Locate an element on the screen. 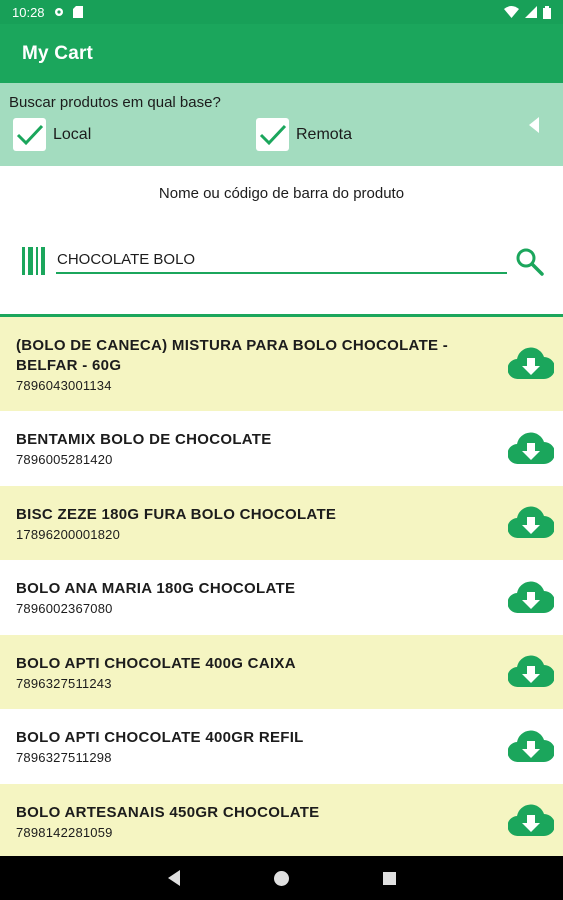  app-title: My Cart is located at coordinates (58, 53).